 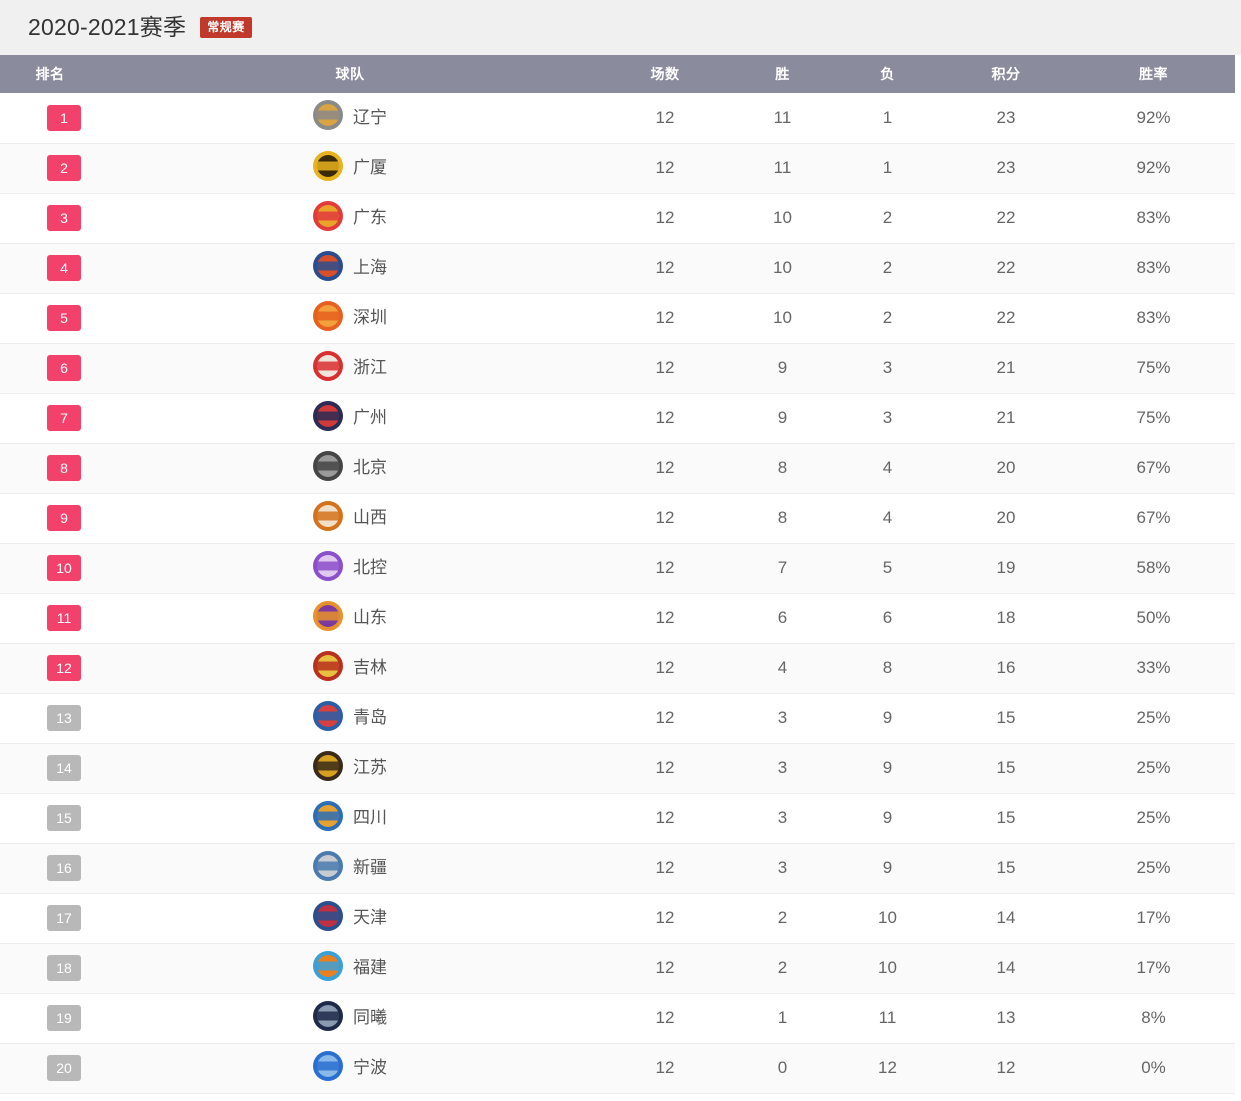 I want to click on cell-win: 0, so click(x=782, y=1067).